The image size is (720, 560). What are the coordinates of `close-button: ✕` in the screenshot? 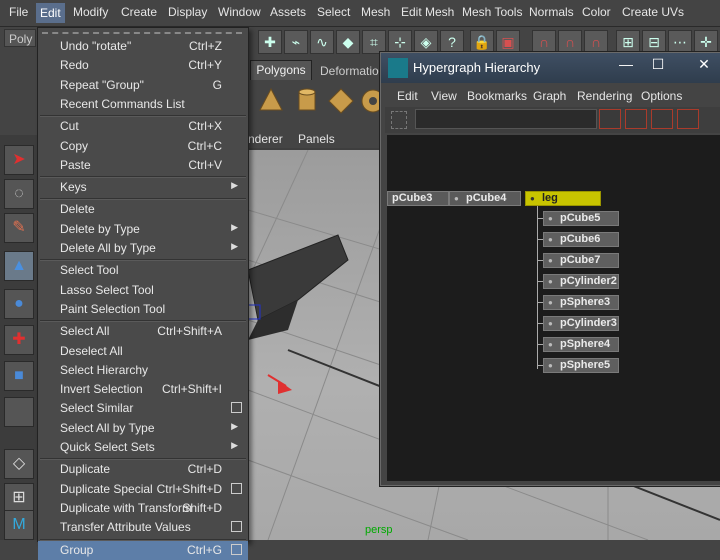 It's located at (704, 65).